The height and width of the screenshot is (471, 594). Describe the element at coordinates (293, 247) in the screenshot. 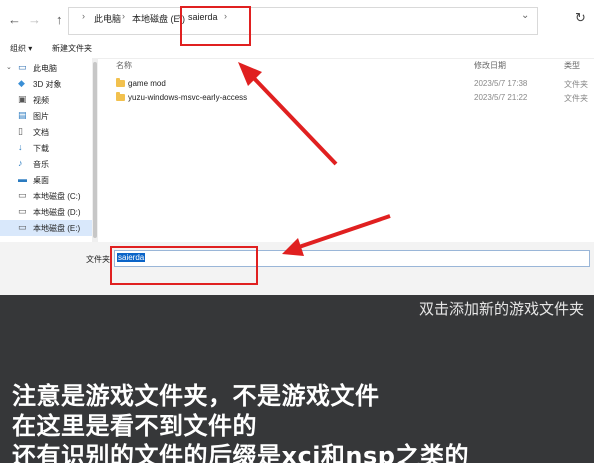

I see `annotation-arrowhead` at that location.